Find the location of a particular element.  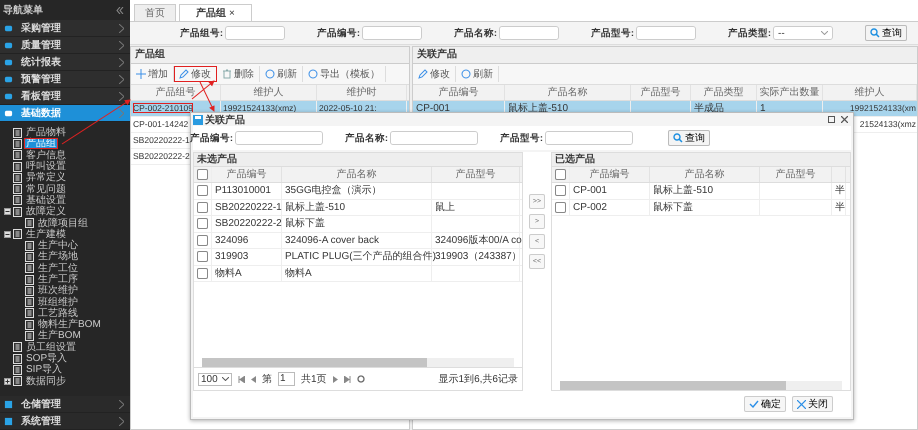

toolbar-button: 删除 is located at coordinates (238, 74).